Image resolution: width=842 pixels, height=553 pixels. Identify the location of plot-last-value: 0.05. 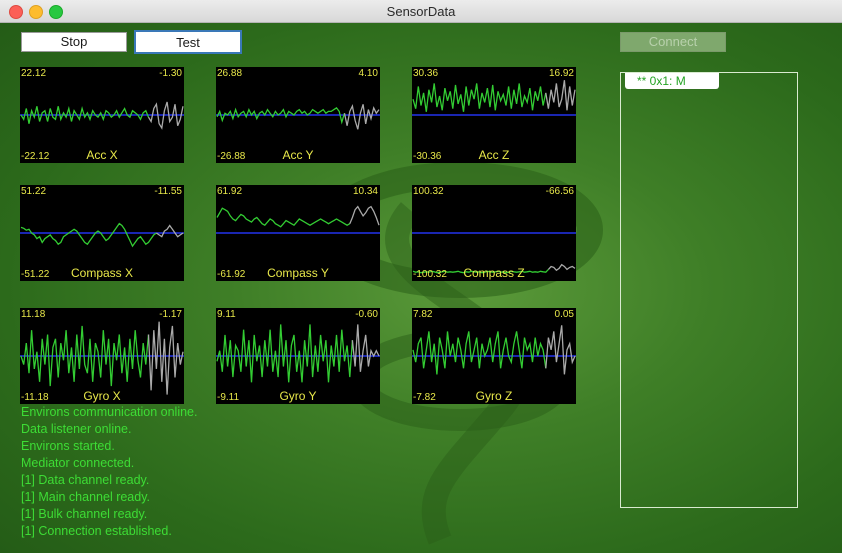
(564, 314).